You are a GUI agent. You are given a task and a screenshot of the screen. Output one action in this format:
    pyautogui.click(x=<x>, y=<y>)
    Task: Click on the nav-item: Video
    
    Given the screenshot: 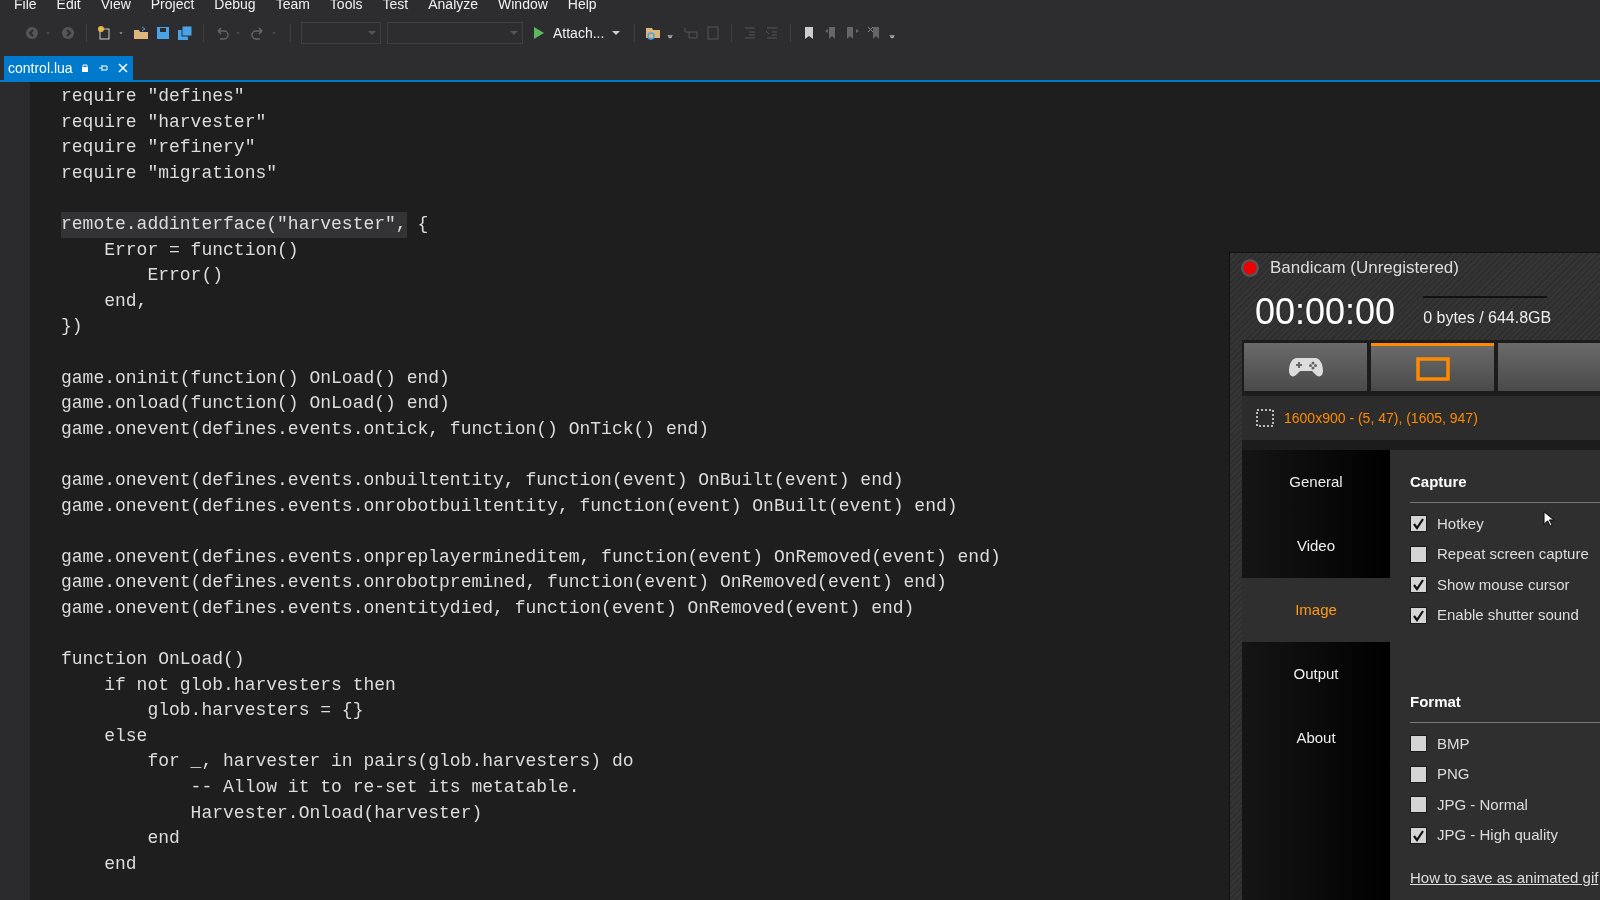 What is the action you would take?
    pyautogui.click(x=1316, y=546)
    